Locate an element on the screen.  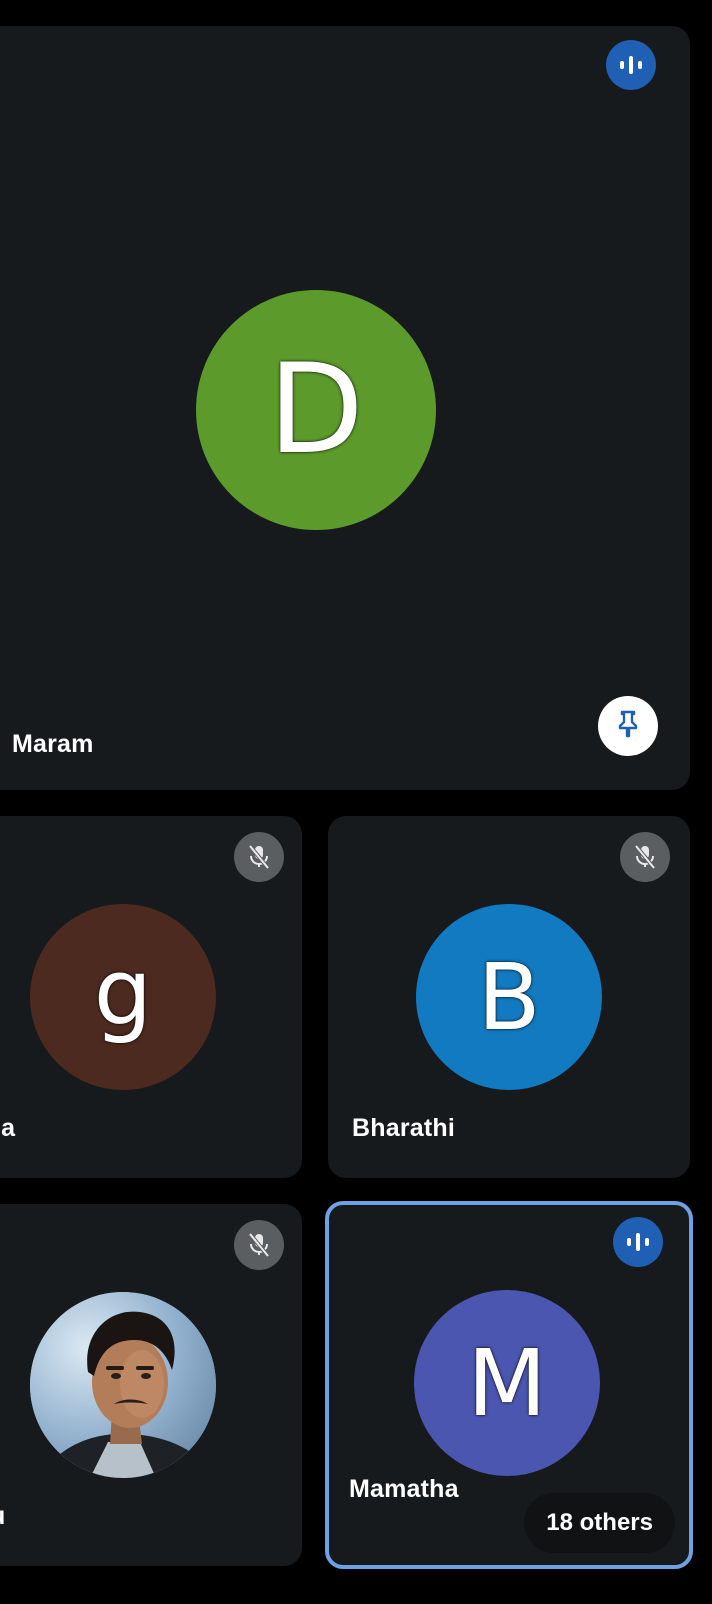
avatar-initial: B is located at coordinates (509, 997).